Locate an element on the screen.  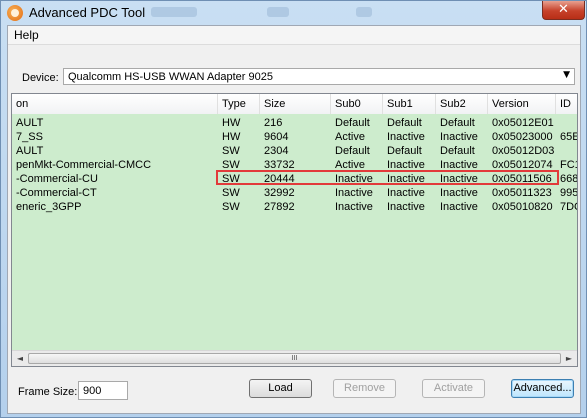
scroll-grip-icon: III is located at coordinates (294, 358).